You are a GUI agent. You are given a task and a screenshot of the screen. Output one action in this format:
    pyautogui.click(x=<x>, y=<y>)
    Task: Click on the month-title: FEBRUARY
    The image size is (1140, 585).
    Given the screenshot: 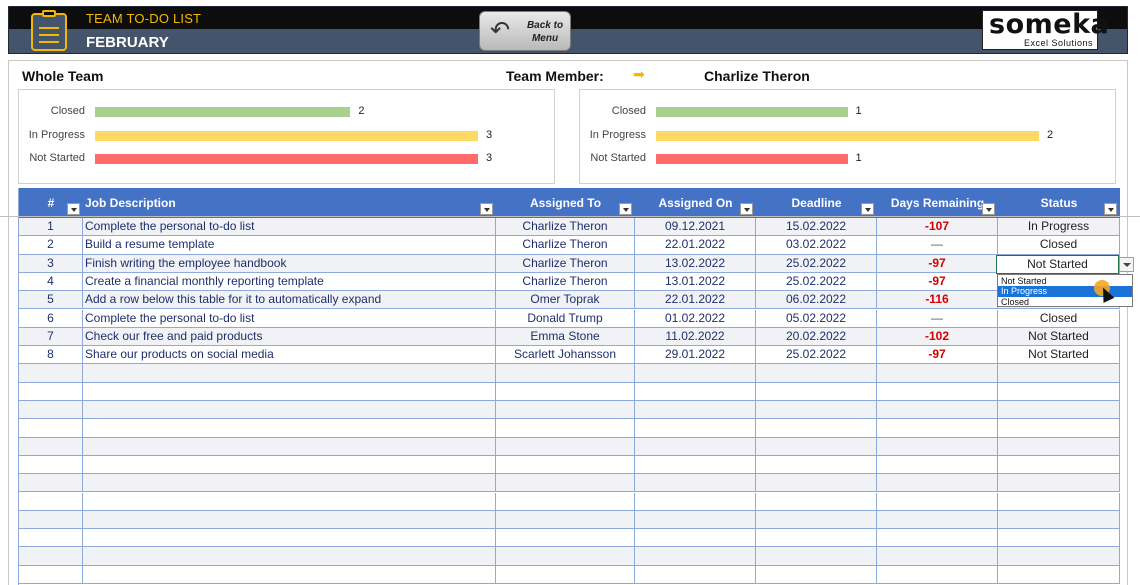 What is the action you would take?
    pyautogui.click(x=127, y=42)
    